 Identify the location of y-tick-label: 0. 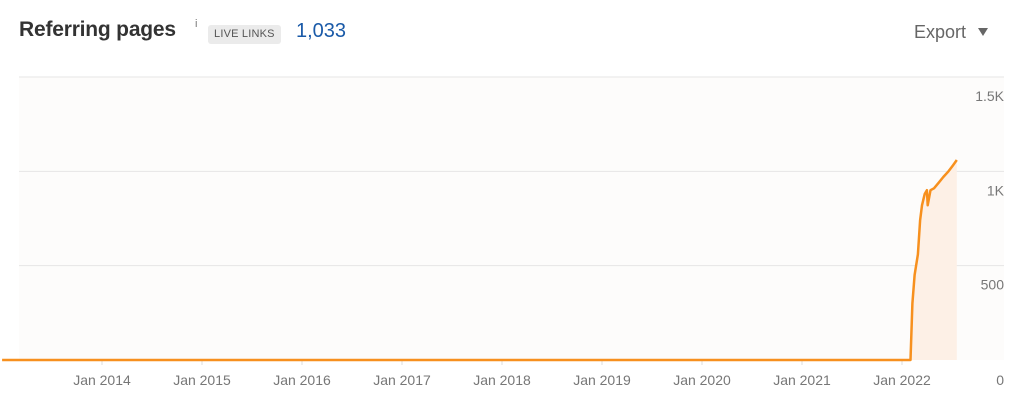
(1000, 380).